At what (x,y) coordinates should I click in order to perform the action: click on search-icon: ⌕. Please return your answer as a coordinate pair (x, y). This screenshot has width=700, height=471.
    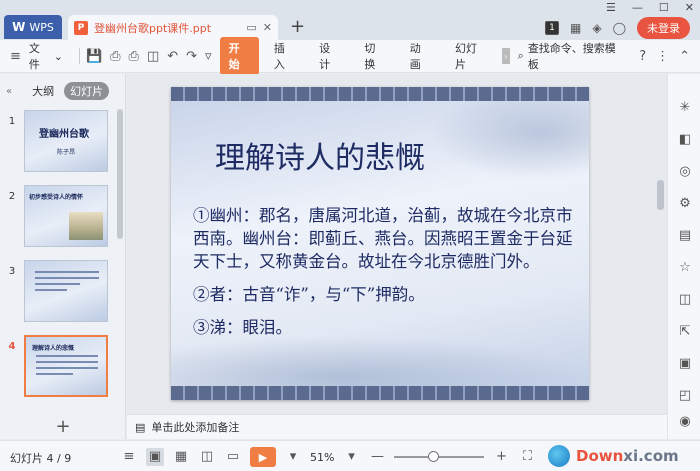
    Looking at the image, I should click on (520, 55).